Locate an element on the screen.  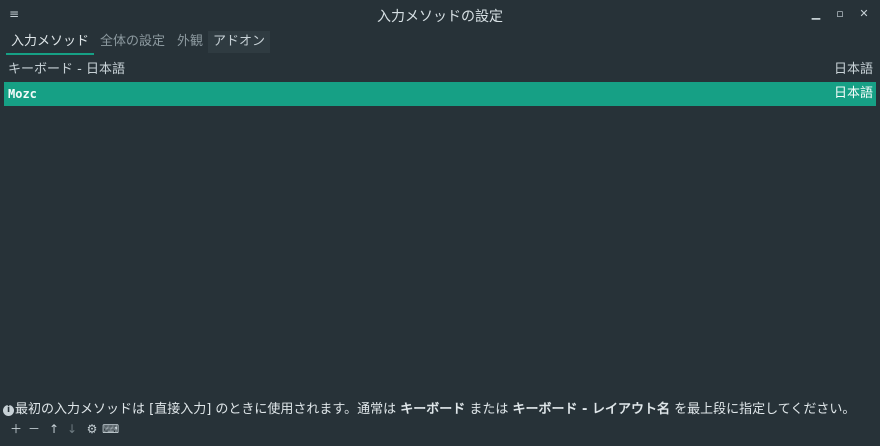
info-icon: i is located at coordinates (8, 410).